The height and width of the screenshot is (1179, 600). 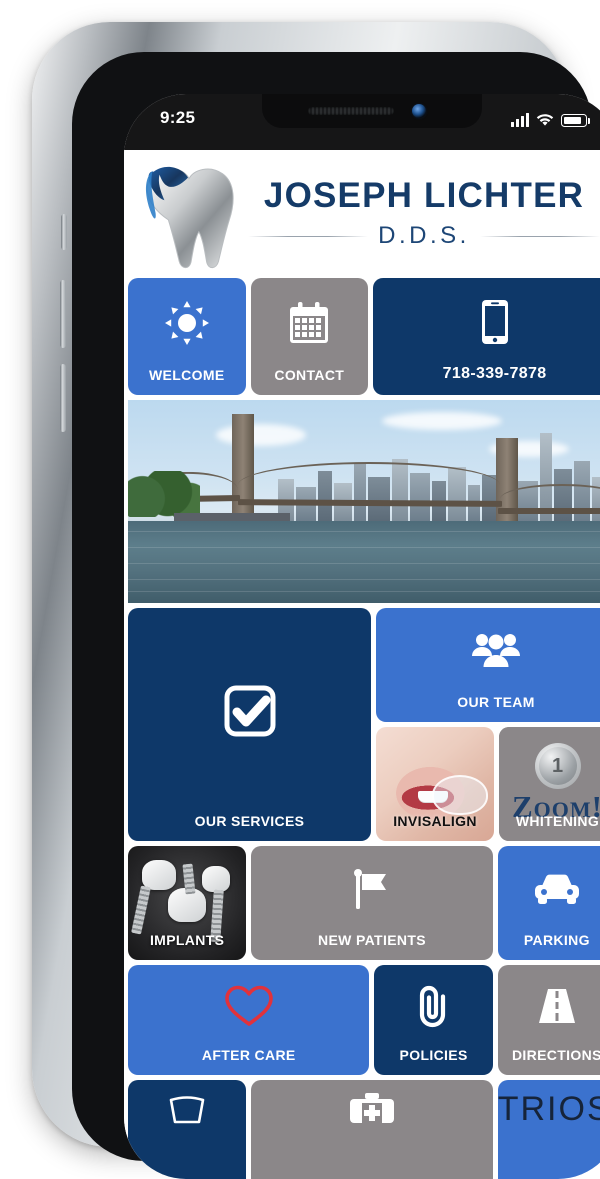 I want to click on flag-icon, so click(x=372, y=889).